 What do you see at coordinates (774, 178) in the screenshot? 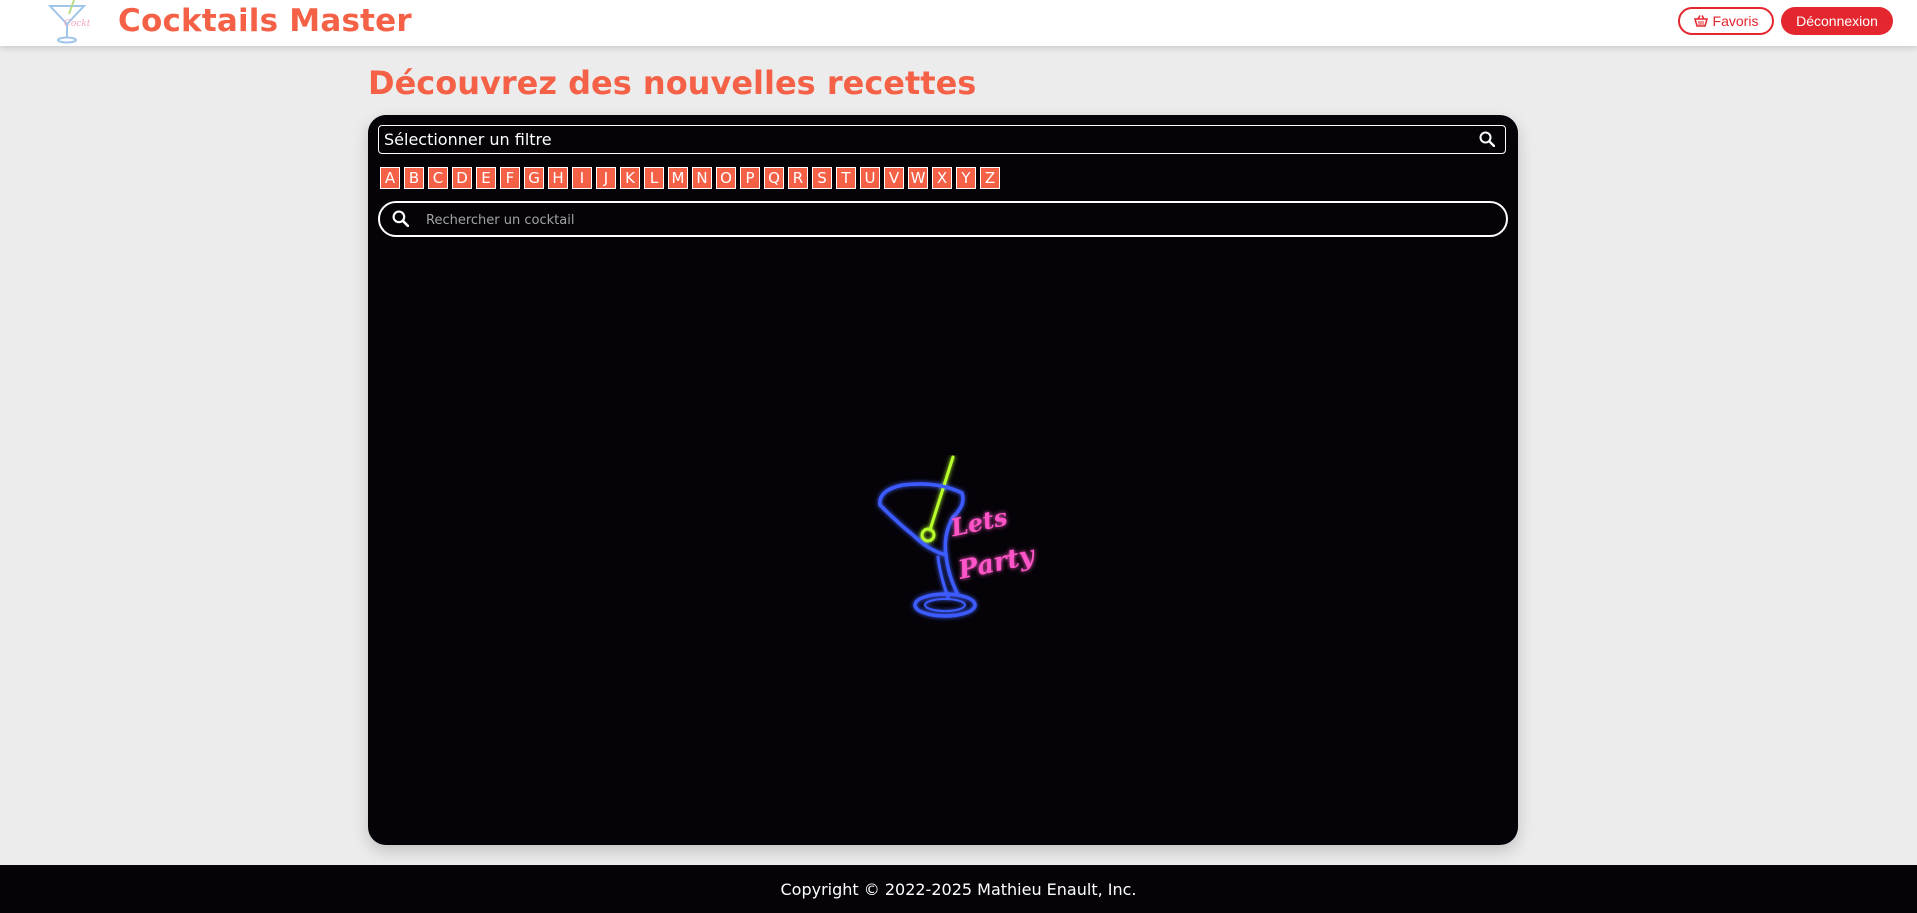
I see `letter-filter-q: Q` at bounding box center [774, 178].